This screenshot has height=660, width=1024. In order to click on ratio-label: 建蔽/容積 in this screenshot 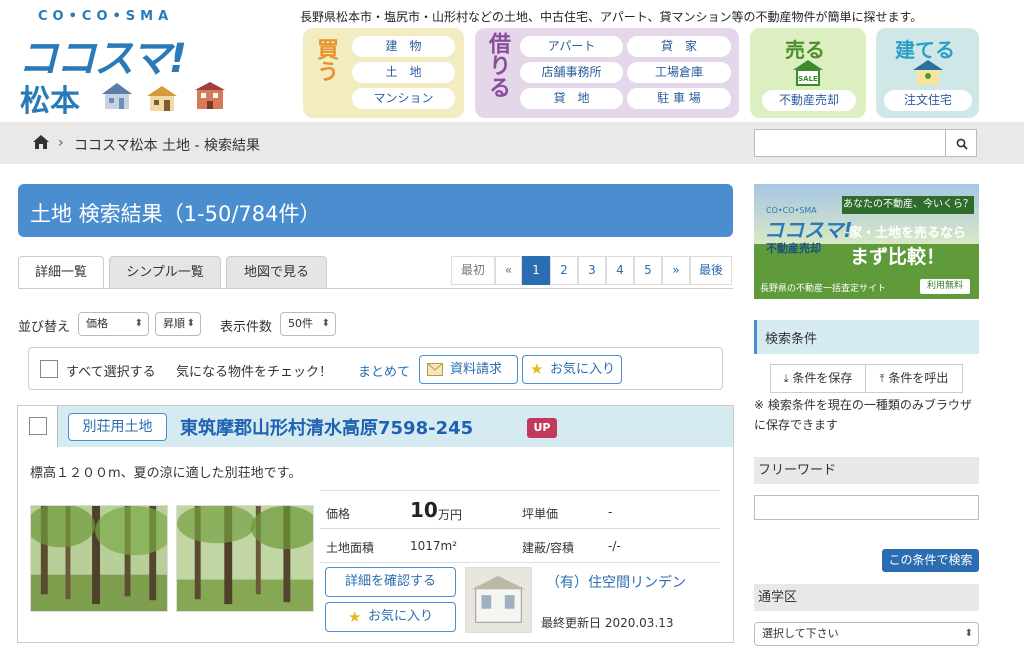, I will do `click(548, 548)`.